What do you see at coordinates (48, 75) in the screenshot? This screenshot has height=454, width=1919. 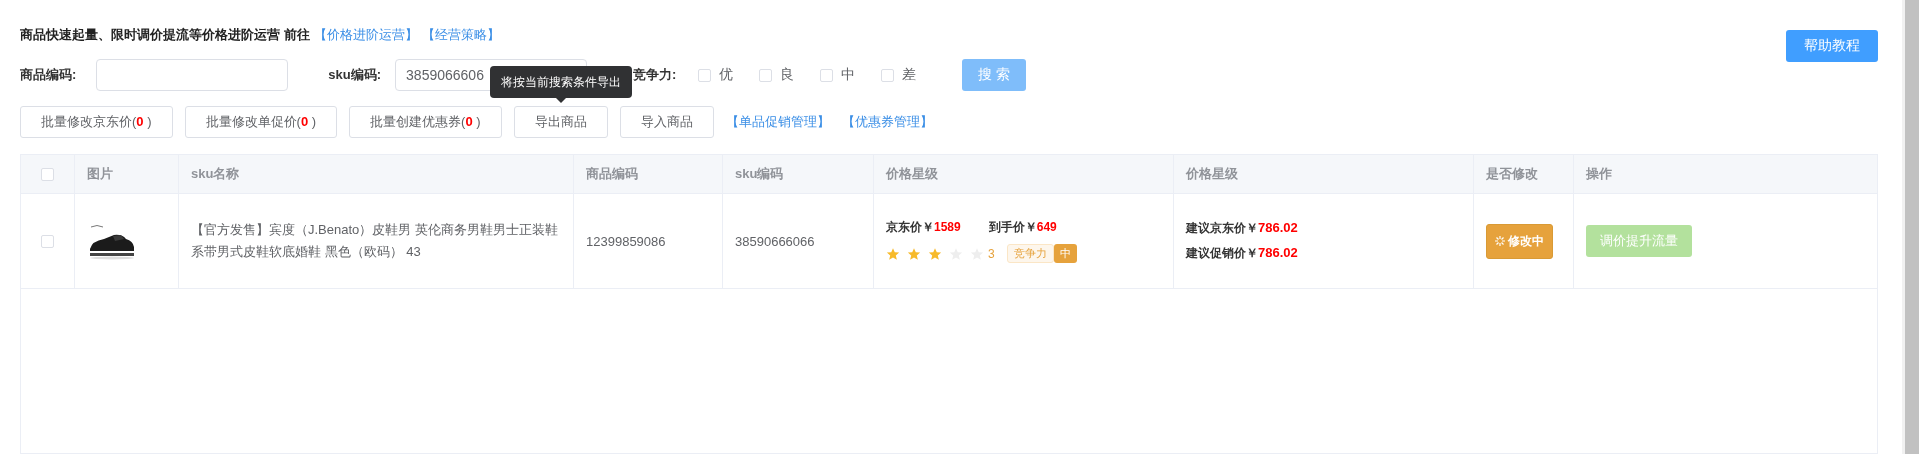 I see `field-label: 商品编码:` at bounding box center [48, 75].